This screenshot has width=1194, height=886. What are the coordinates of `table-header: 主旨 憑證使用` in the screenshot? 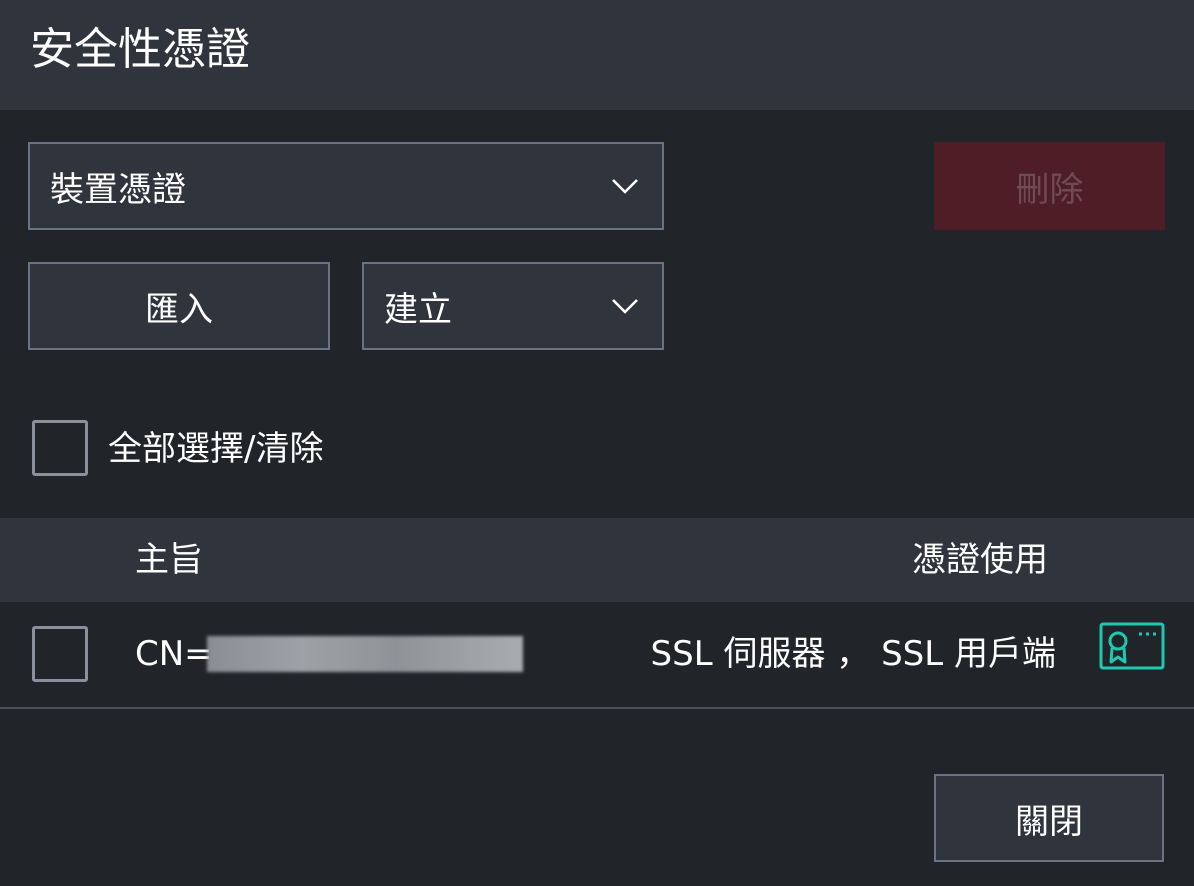 It's located at (597, 560).